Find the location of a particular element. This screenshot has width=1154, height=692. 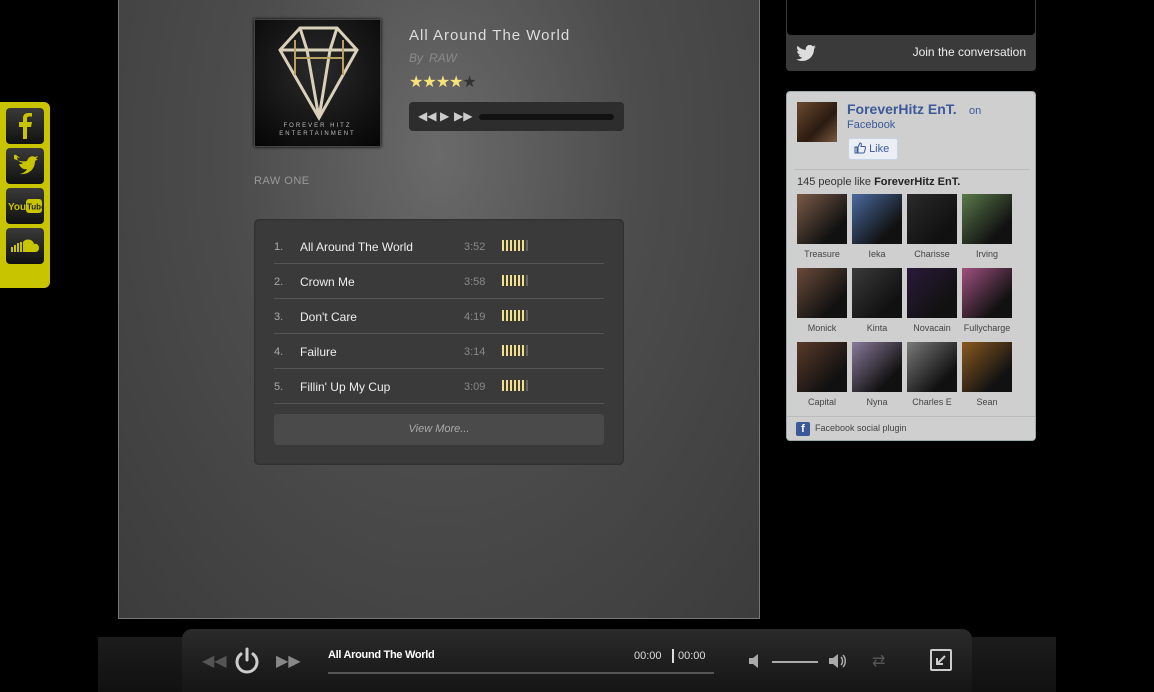

fast-forward-icon: ▶▶ is located at coordinates (463, 116).